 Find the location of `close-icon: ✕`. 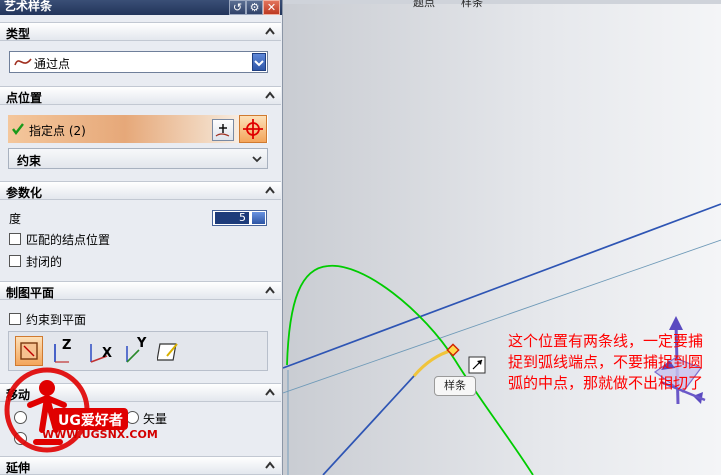

close-icon: ✕ is located at coordinates (271, 7).